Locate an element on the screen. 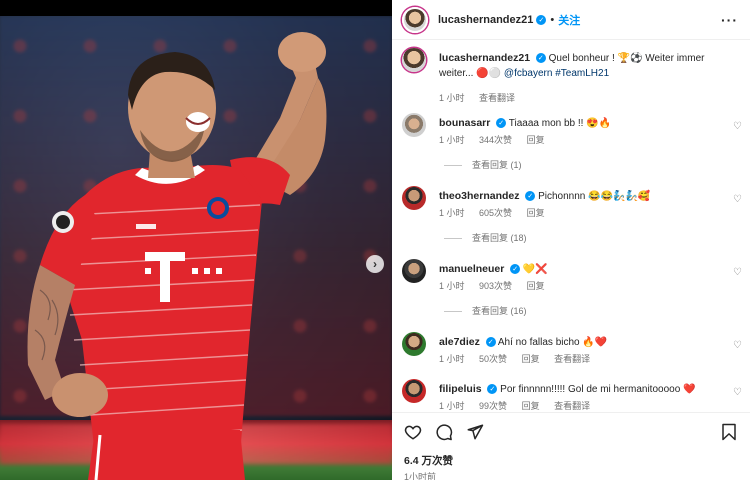 This screenshot has height=480, width=750. comment-username: ale7diez is located at coordinates (459, 342).